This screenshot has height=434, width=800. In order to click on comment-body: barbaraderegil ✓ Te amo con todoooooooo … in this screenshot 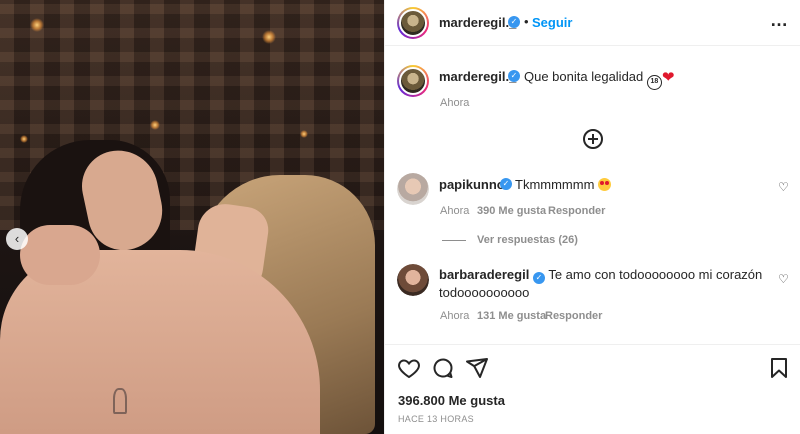, I will do `click(604, 283)`.